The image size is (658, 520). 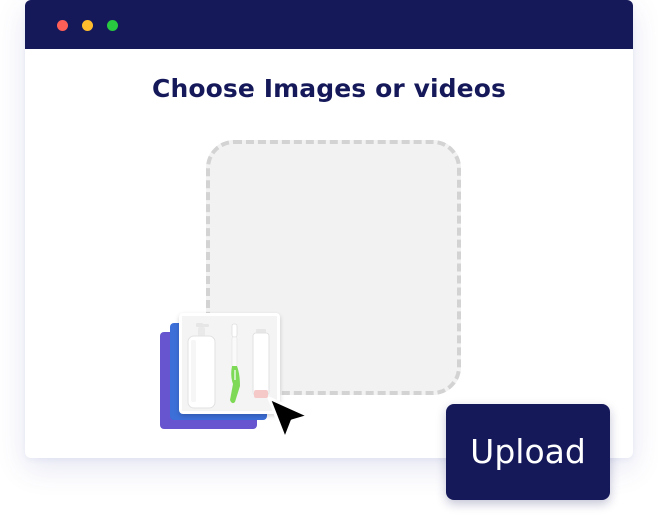 I want to click on maximize-window-button, so click(x=112, y=25).